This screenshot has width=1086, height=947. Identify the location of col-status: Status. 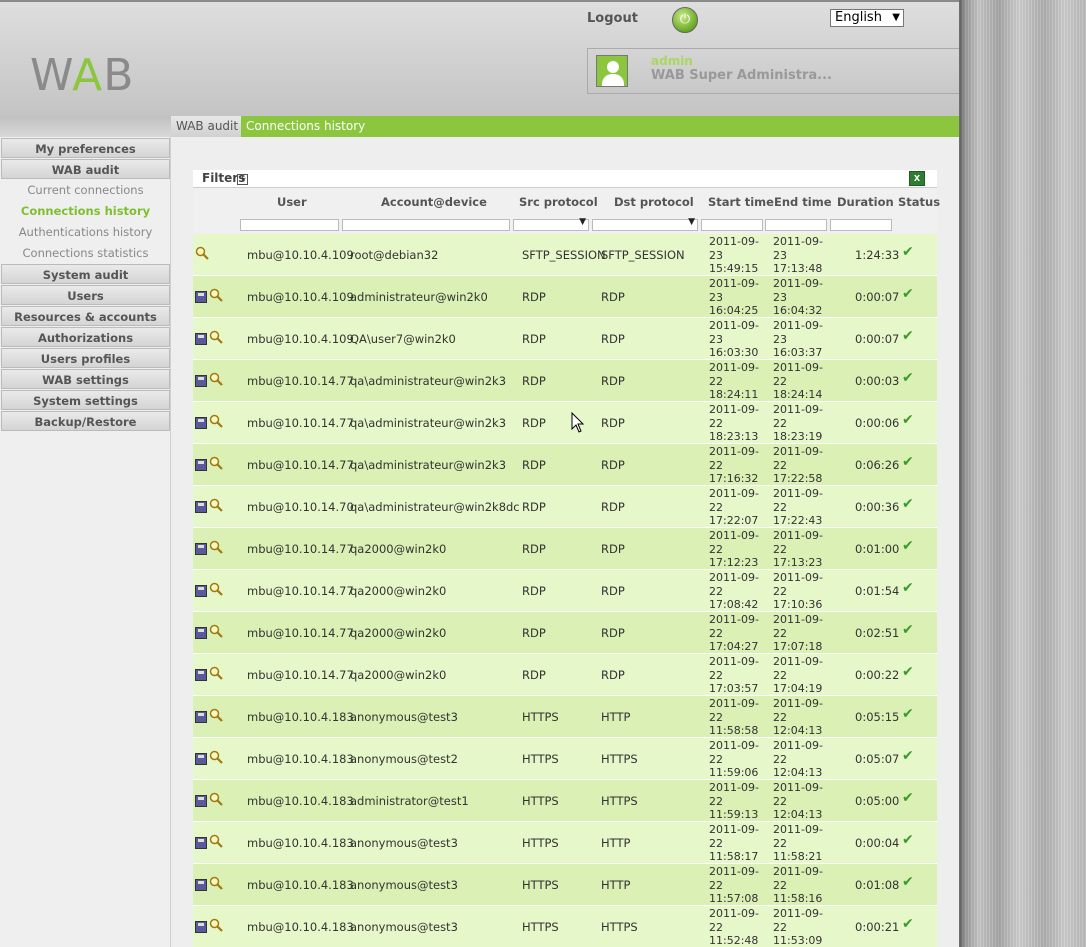
(919, 202).